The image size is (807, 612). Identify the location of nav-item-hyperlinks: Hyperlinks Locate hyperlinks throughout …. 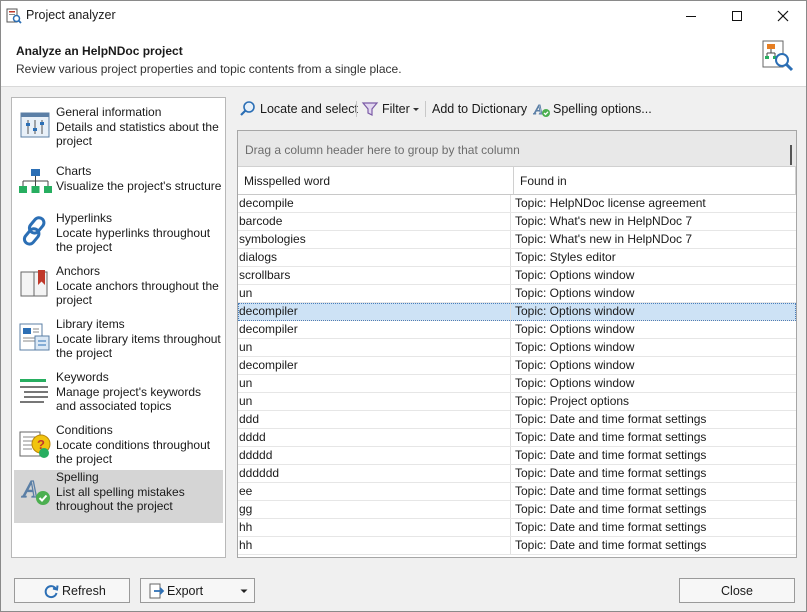
(118, 237).